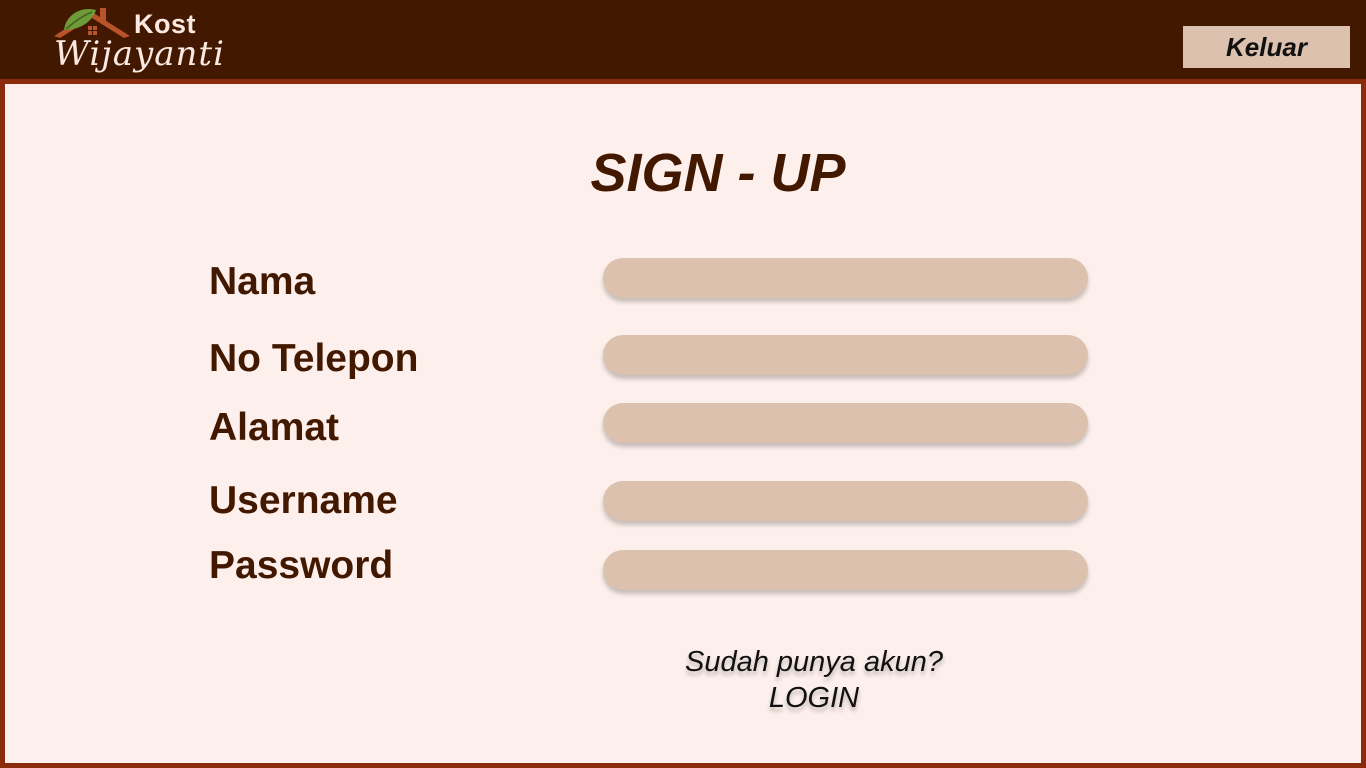 The width and height of the screenshot is (1366, 768). What do you see at coordinates (139, 54) in the screenshot?
I see `logo-wijayanti-text: Wijayanti` at bounding box center [139, 54].